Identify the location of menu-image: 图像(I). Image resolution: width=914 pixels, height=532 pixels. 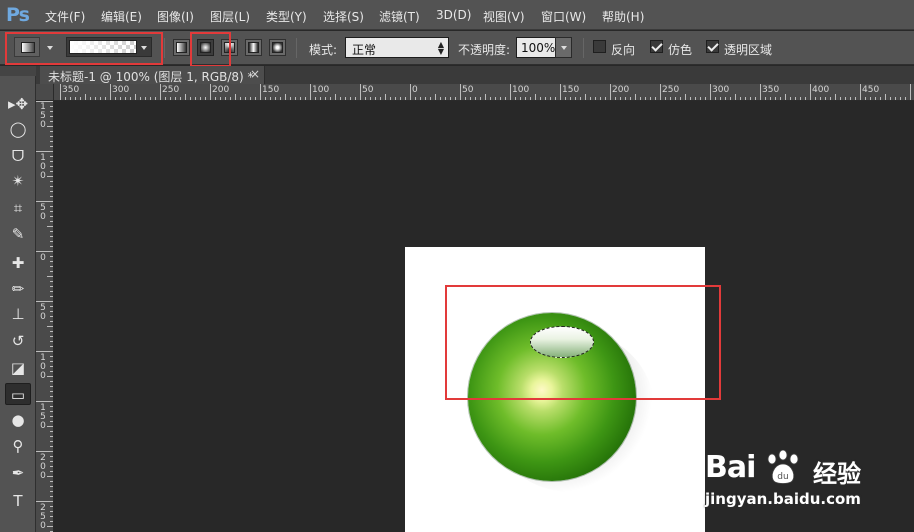
(175, 16).